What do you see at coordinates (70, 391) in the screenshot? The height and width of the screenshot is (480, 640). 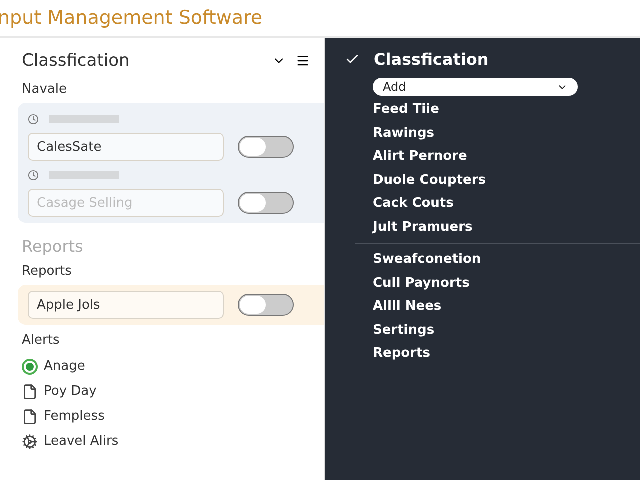 I see `alert-item: Poy Day` at bounding box center [70, 391].